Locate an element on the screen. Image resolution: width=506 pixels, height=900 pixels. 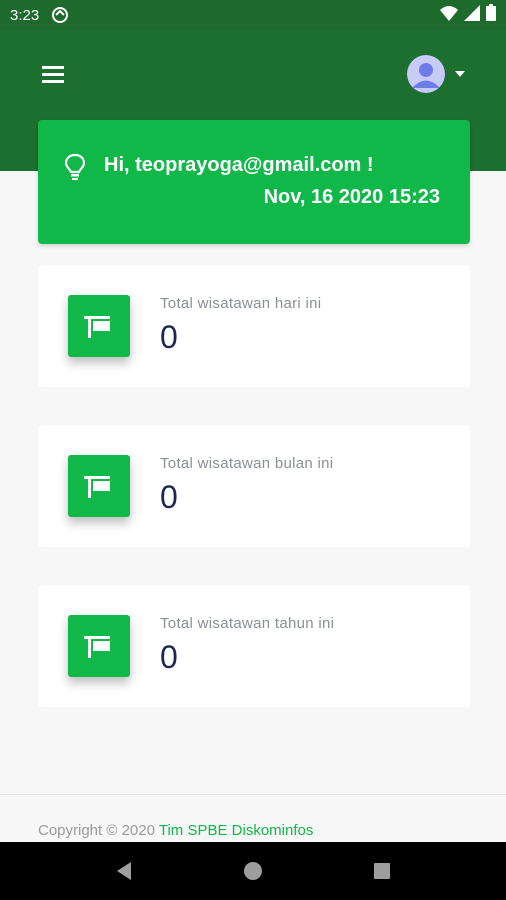
system-nav-bar is located at coordinates (253, 871).